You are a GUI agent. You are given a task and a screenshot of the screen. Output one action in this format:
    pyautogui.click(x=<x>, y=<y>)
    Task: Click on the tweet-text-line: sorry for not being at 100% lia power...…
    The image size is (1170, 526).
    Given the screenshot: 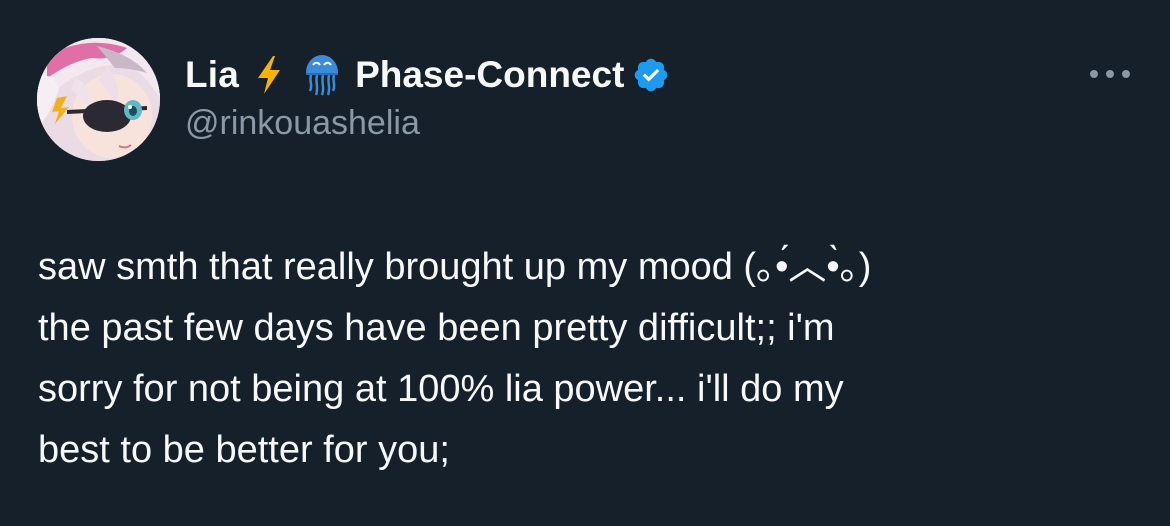 What is the action you would take?
    pyautogui.click(x=441, y=389)
    